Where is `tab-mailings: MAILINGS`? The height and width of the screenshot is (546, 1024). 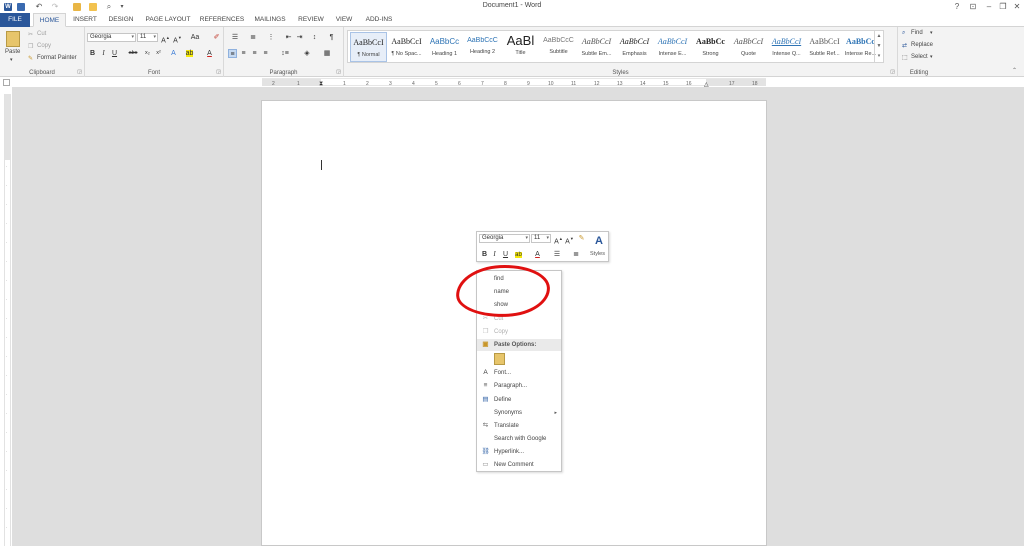 tab-mailings: MAILINGS is located at coordinates (270, 20).